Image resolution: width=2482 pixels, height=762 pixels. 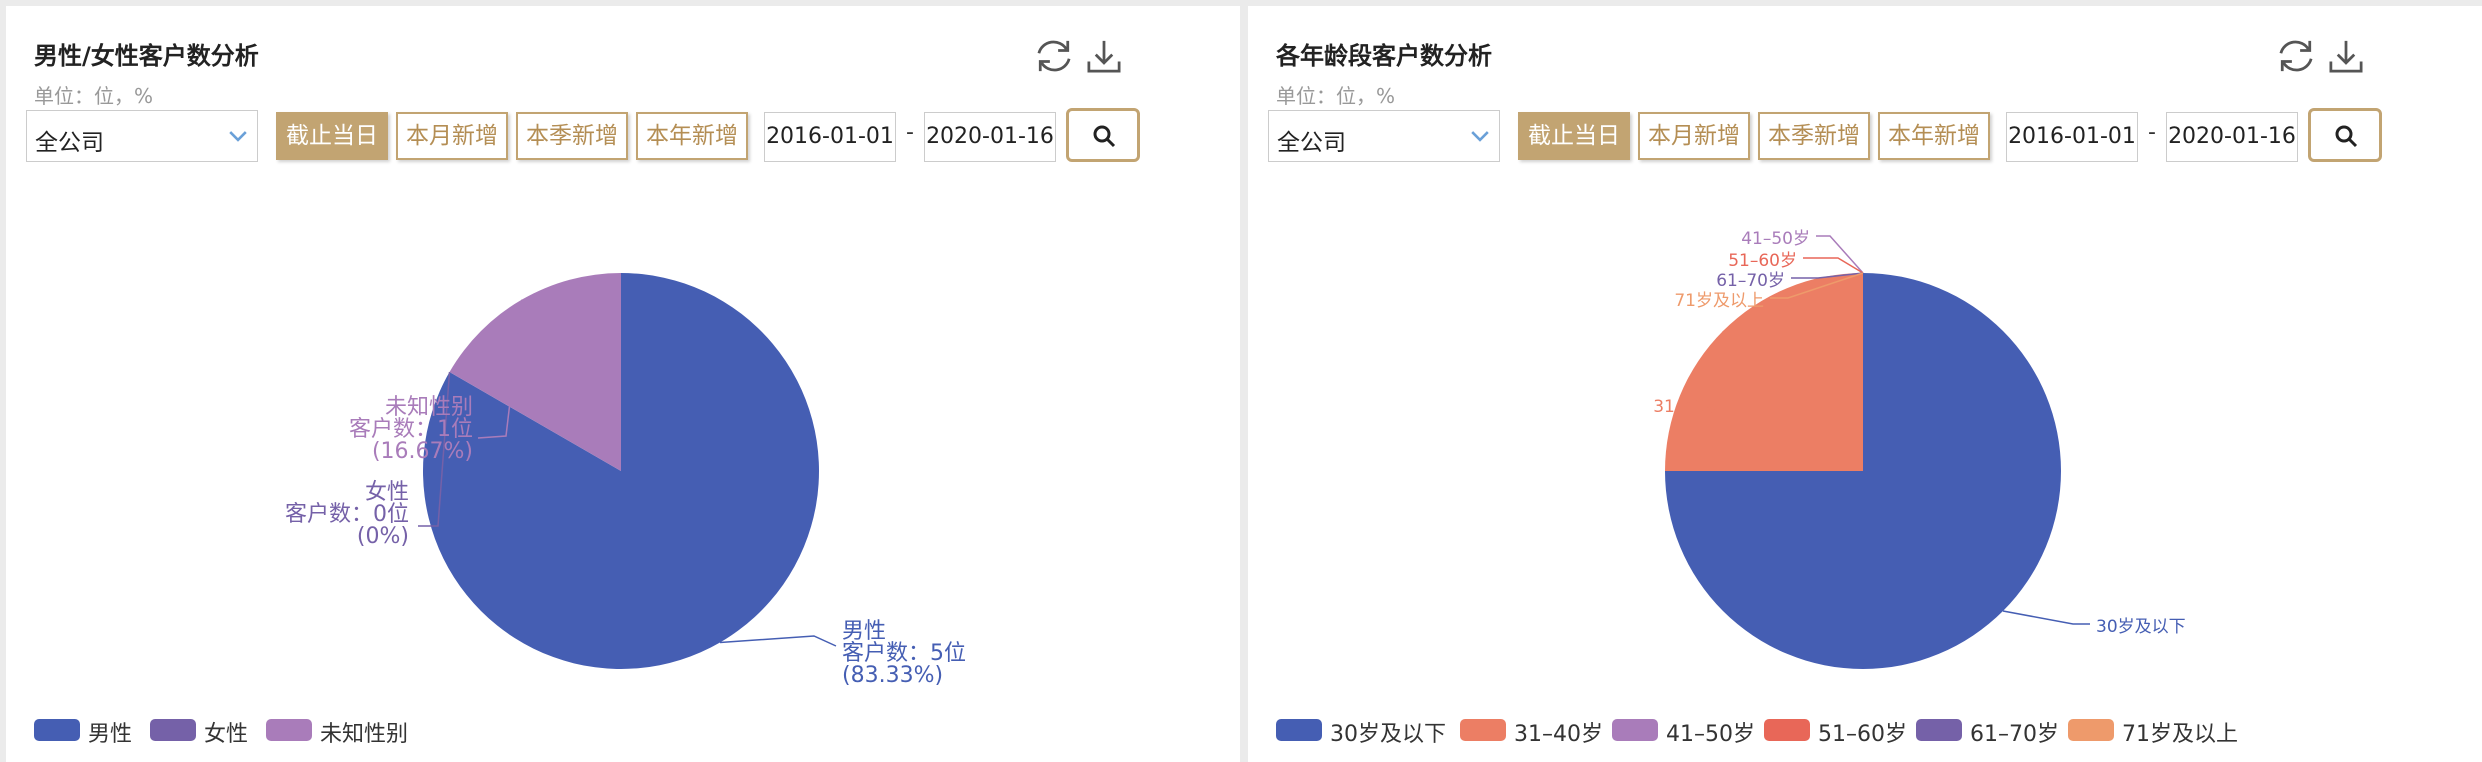 I want to click on slice-label: 女性客户数：0位(0%), so click(x=347, y=514).